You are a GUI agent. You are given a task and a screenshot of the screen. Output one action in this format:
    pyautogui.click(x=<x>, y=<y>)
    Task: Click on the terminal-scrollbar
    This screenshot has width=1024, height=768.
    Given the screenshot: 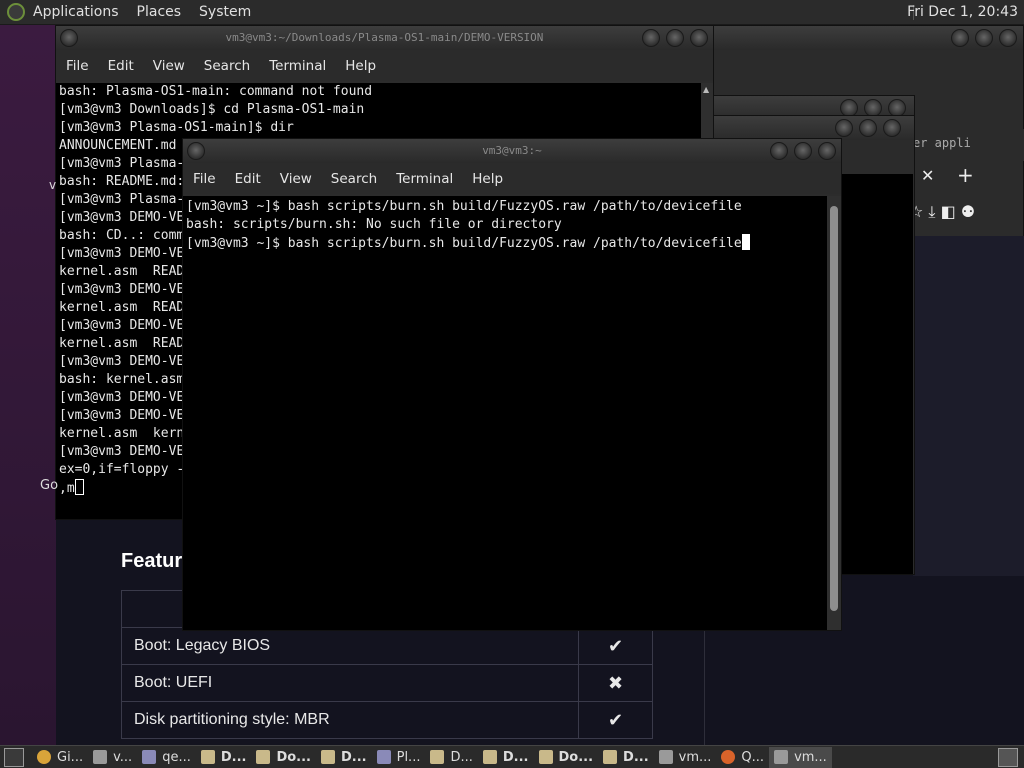 What is the action you would take?
    pyautogui.click(x=834, y=413)
    